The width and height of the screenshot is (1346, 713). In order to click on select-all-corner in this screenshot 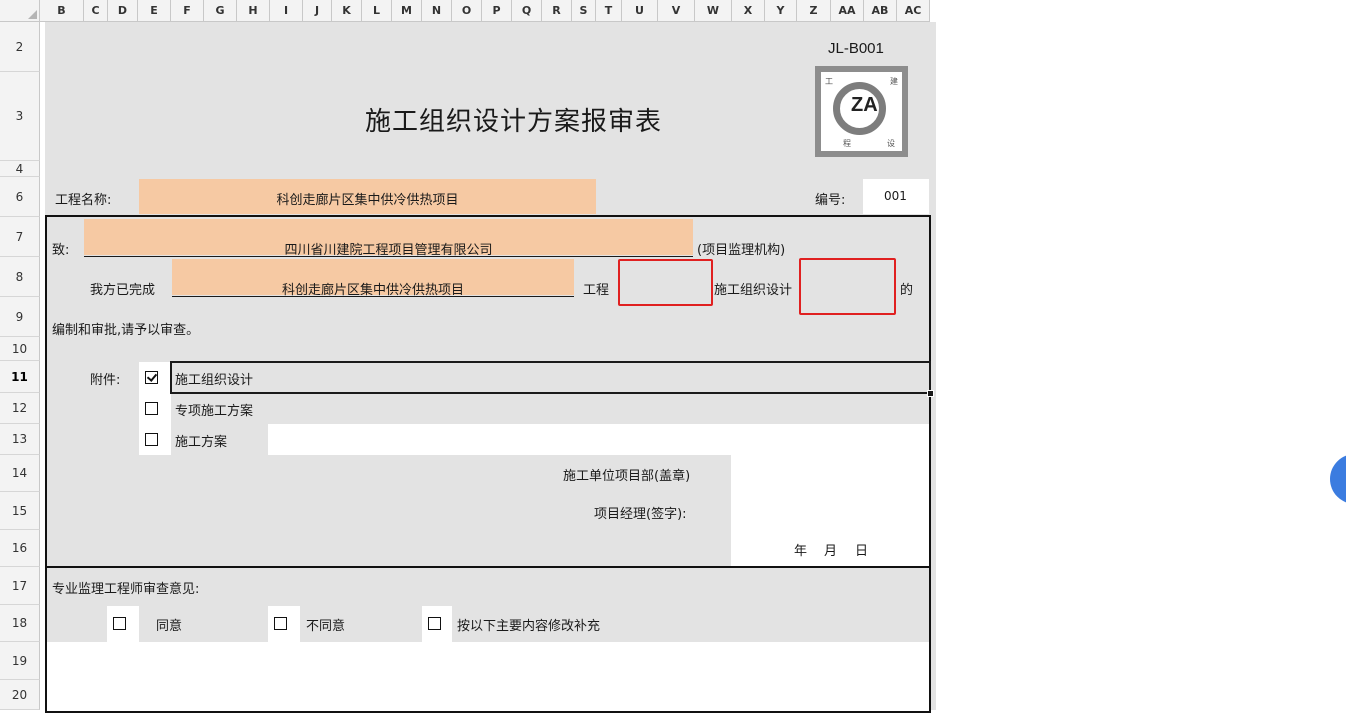, I will do `click(20, 11)`.